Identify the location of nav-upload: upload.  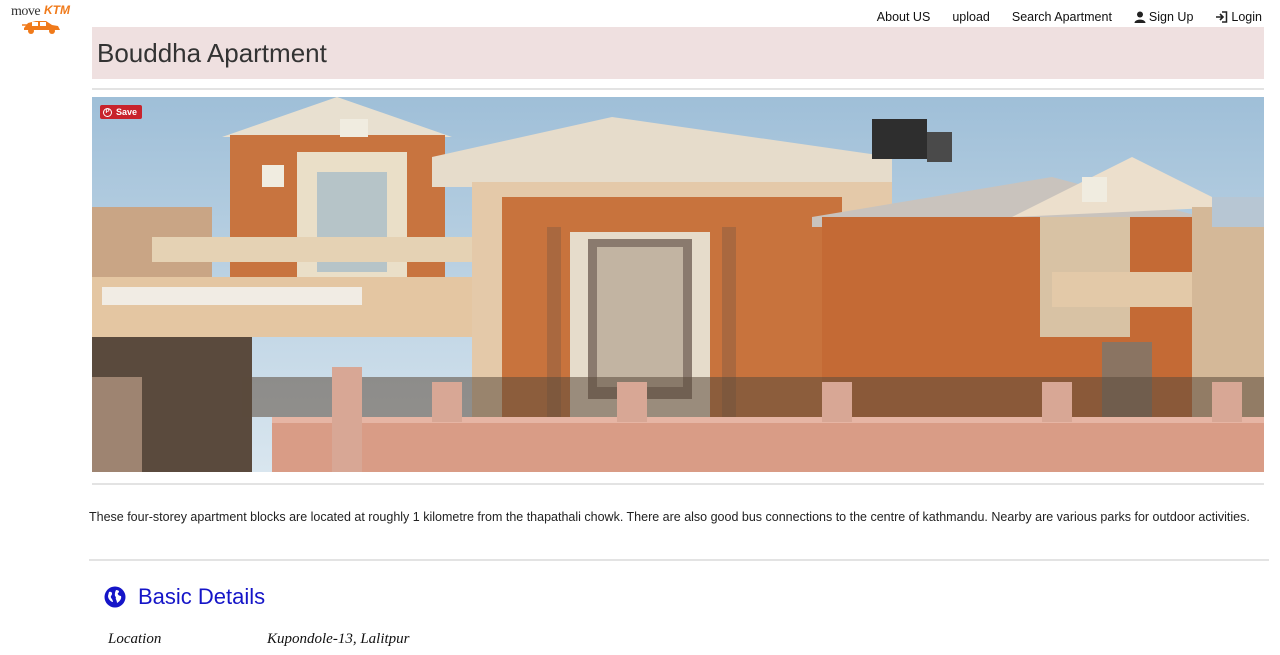
(971, 17).